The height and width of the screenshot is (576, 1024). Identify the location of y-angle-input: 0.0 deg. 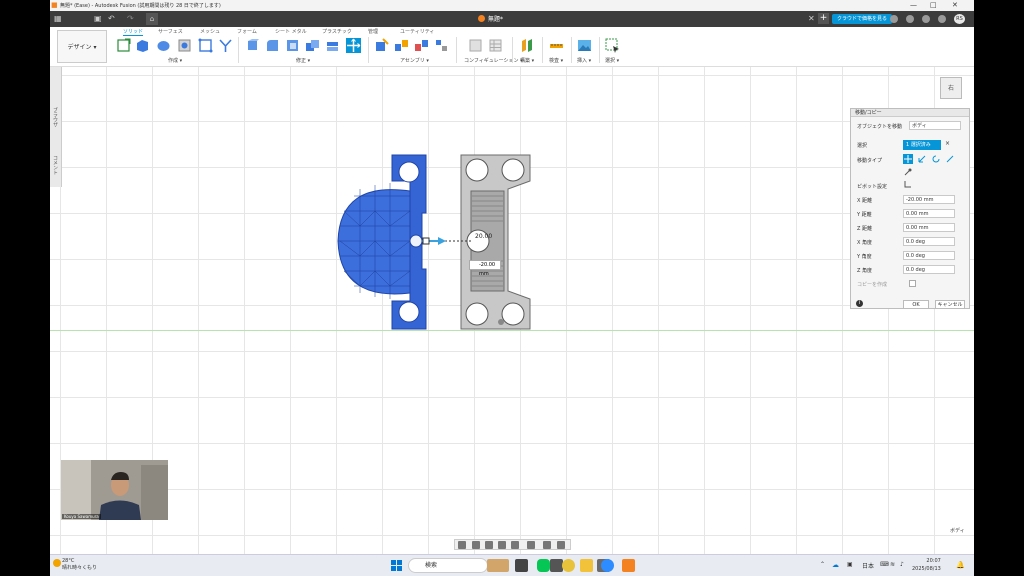
(929, 255).